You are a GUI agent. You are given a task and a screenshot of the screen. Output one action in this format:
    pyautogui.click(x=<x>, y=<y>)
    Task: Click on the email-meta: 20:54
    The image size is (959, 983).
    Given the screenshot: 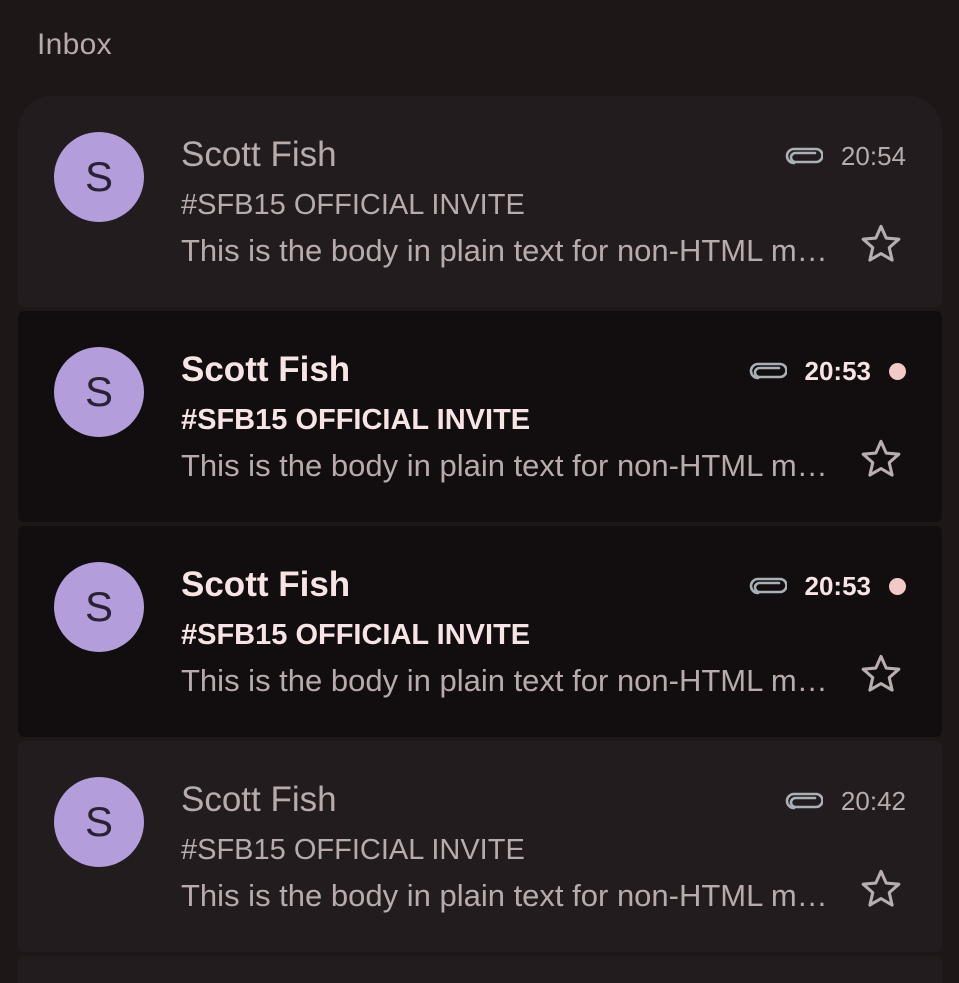 What is the action you would take?
    pyautogui.click(x=845, y=156)
    